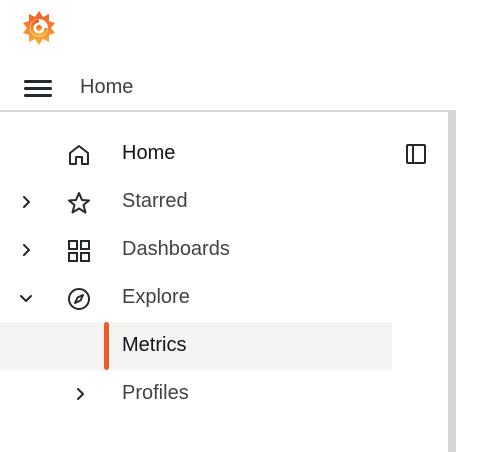 This screenshot has width=484, height=452. I want to click on home-icon, so click(79, 155).